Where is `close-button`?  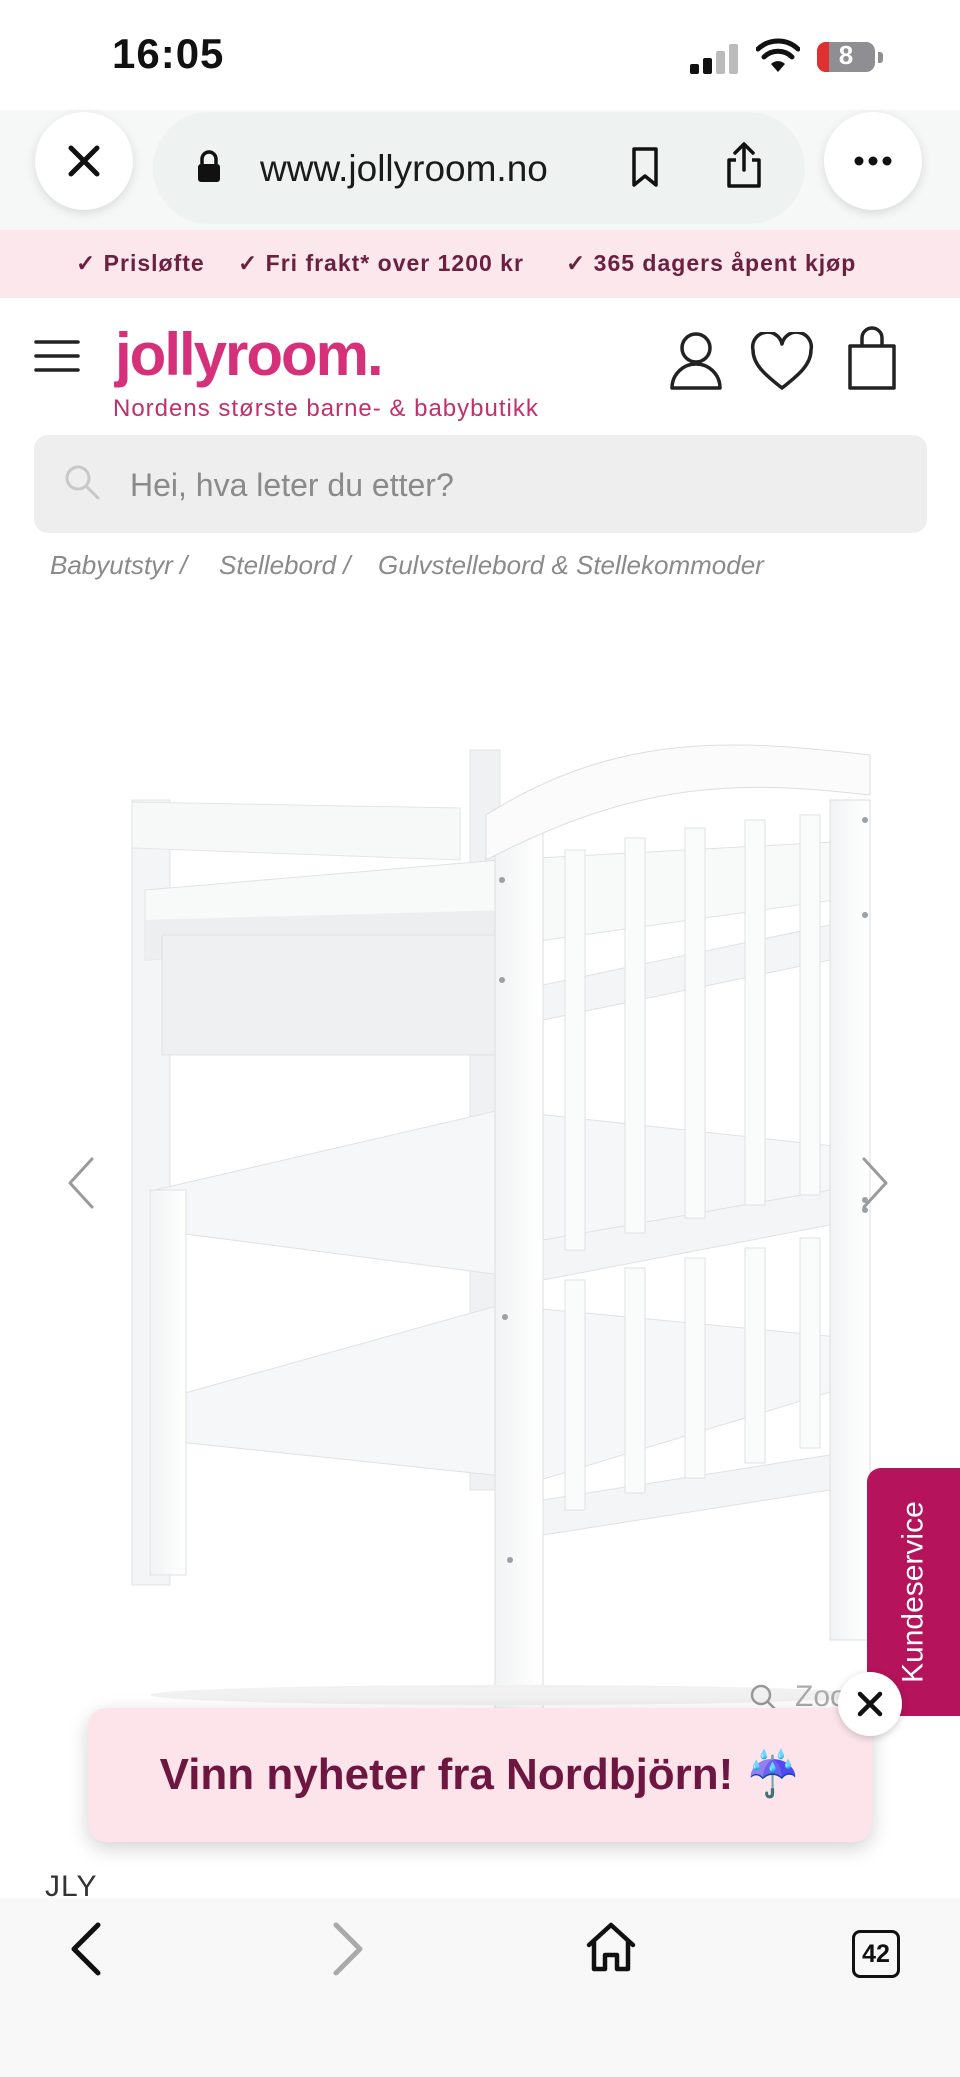 close-button is located at coordinates (84, 161).